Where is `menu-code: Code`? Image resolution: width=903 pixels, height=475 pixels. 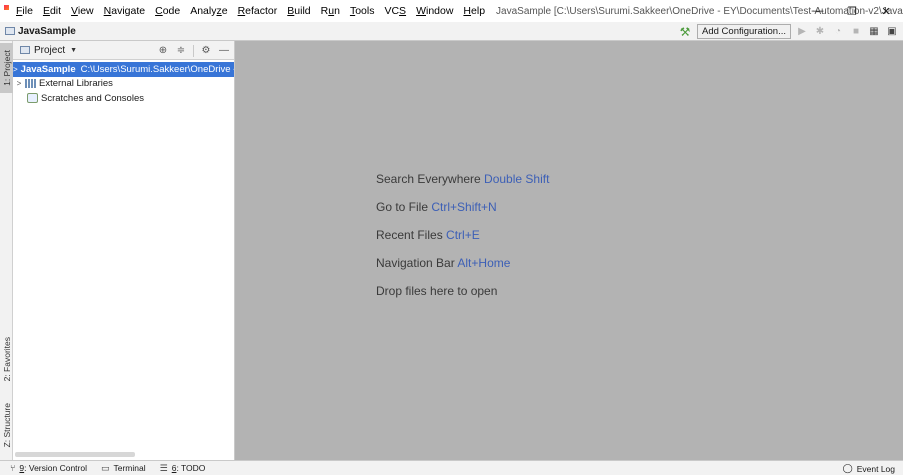 menu-code: Code is located at coordinates (167, 11).